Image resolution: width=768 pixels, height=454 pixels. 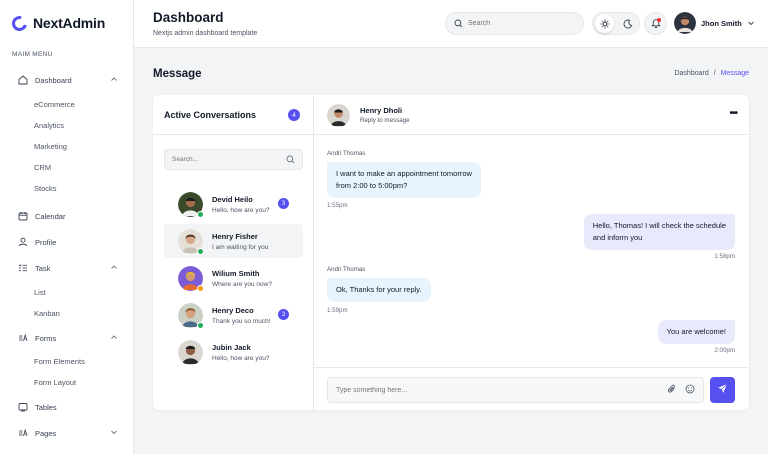 What do you see at coordinates (690, 390) in the screenshot?
I see `emoji-icon` at bounding box center [690, 390].